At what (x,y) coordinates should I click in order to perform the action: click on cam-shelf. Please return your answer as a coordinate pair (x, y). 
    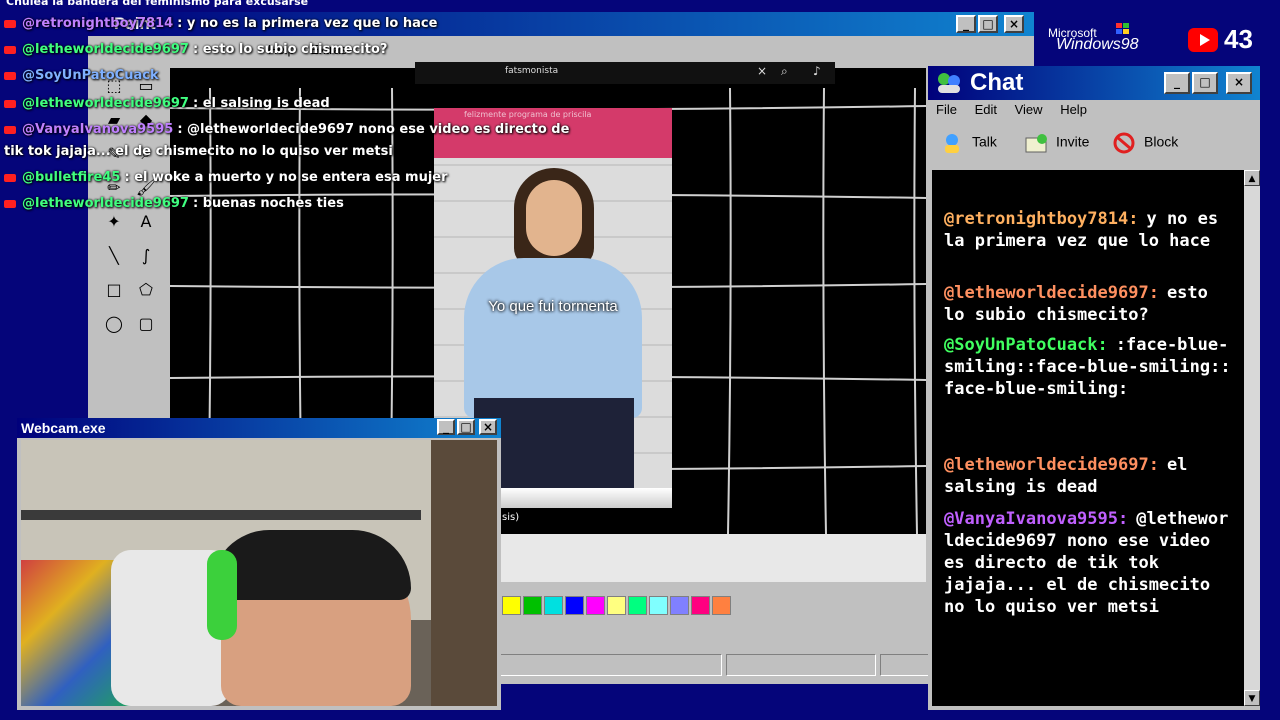
    Looking at the image, I should click on (221, 515).